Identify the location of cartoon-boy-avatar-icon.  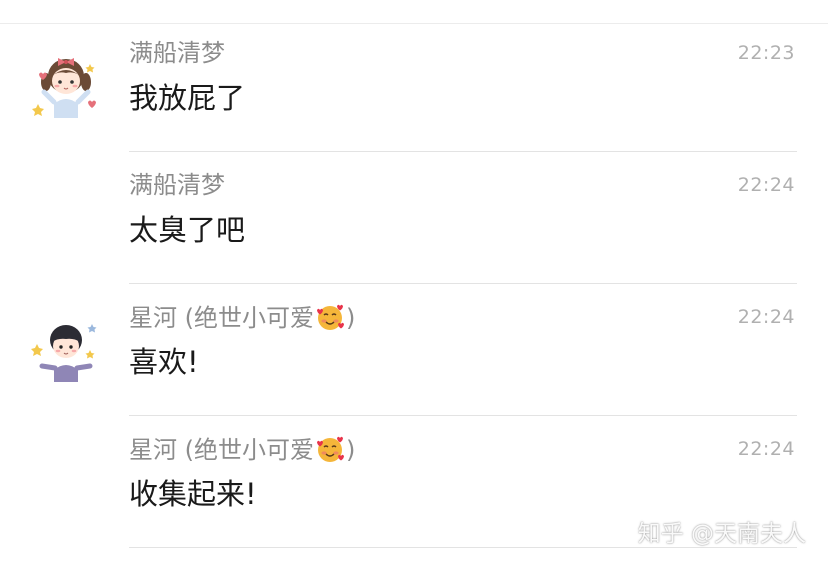
(66, 346).